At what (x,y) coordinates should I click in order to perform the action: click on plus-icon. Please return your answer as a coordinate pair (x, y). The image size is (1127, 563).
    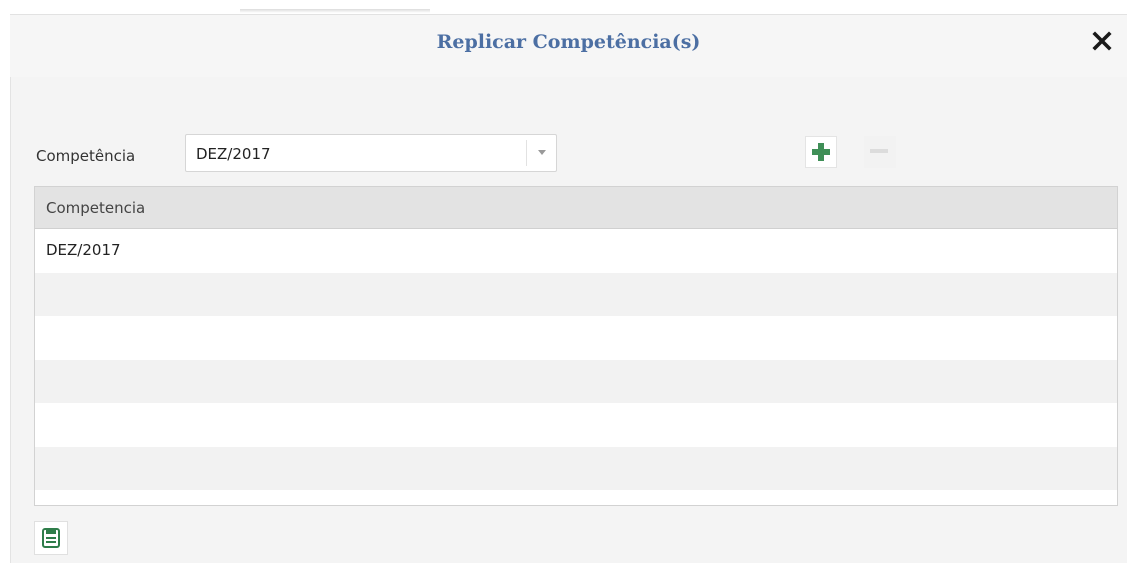
    Looking at the image, I should click on (821, 152).